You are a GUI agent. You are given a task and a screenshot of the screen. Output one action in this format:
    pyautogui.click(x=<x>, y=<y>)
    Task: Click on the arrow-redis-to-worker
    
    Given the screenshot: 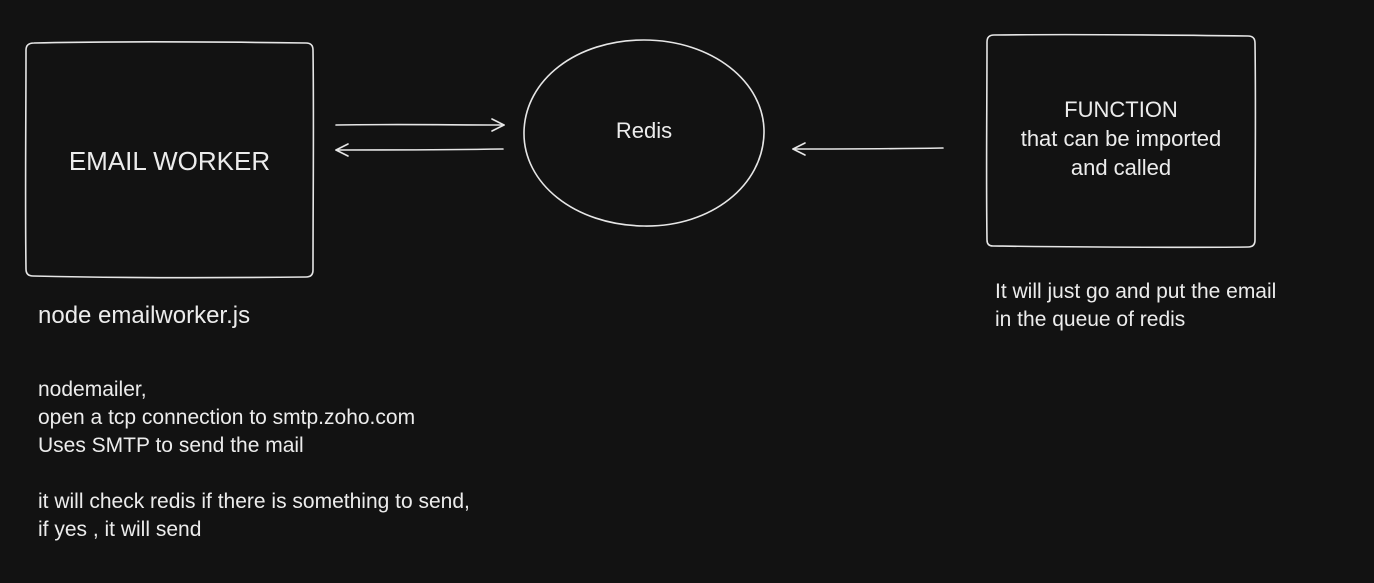 What is the action you would take?
    pyautogui.click(x=419, y=150)
    